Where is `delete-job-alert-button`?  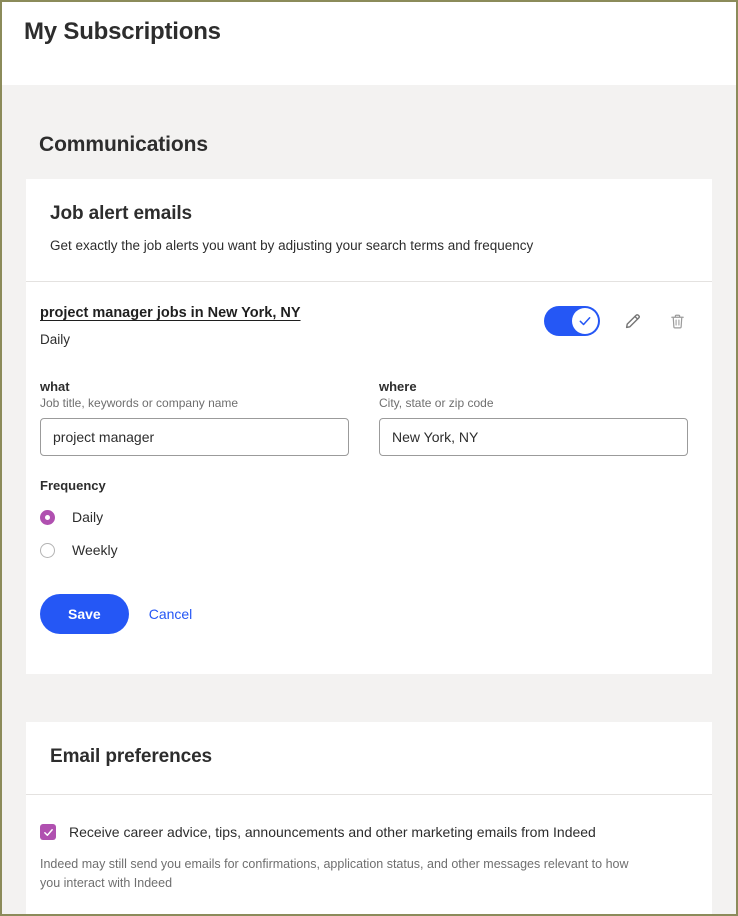
delete-job-alert-button is located at coordinates (677, 321).